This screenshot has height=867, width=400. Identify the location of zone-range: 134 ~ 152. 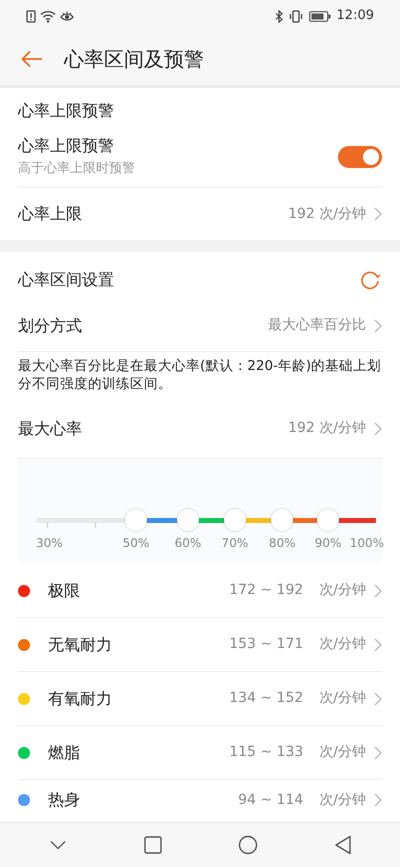
(266, 698).